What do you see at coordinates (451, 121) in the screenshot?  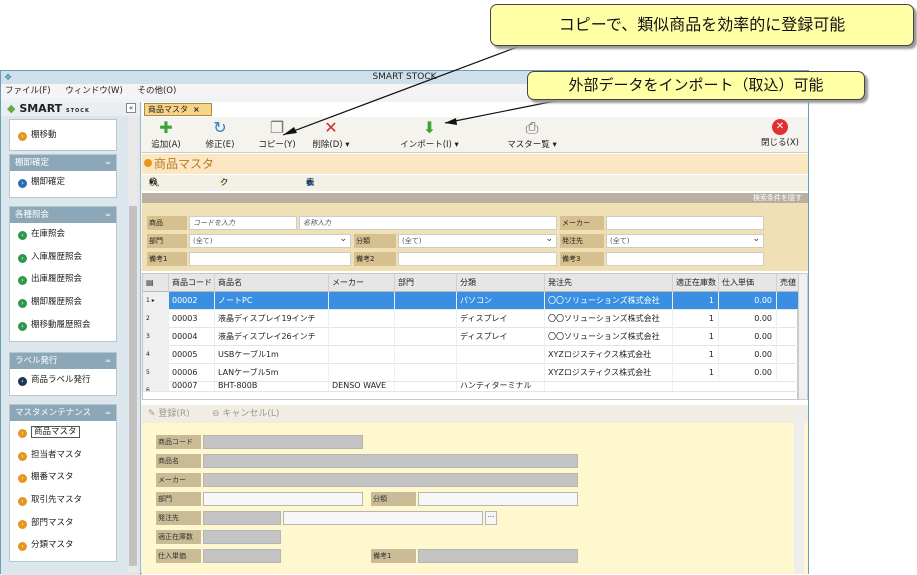 I see `import-arrowhead` at bounding box center [451, 121].